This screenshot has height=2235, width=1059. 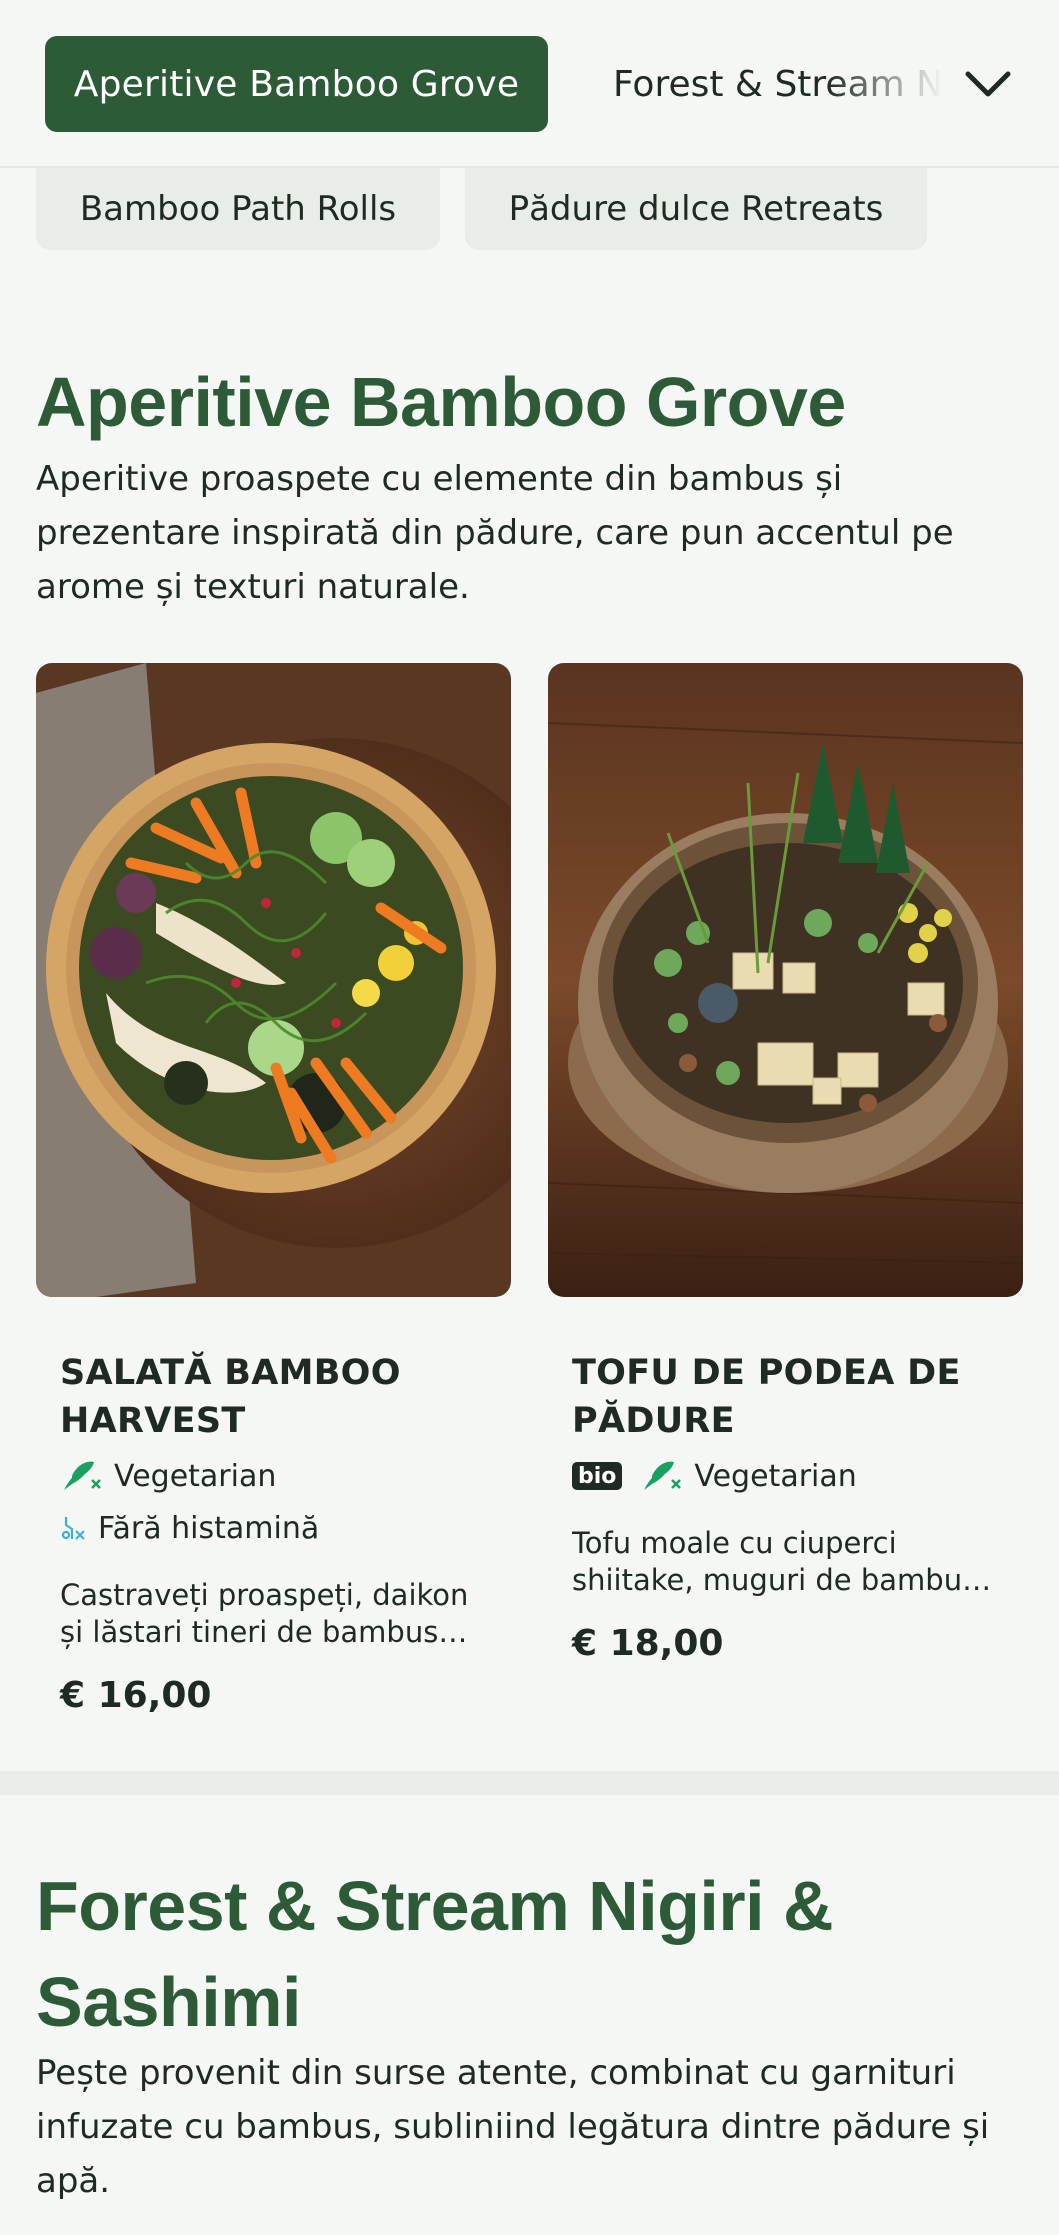 I want to click on category-tab-active: Aperitive Bamboo Grove, so click(x=296, y=84).